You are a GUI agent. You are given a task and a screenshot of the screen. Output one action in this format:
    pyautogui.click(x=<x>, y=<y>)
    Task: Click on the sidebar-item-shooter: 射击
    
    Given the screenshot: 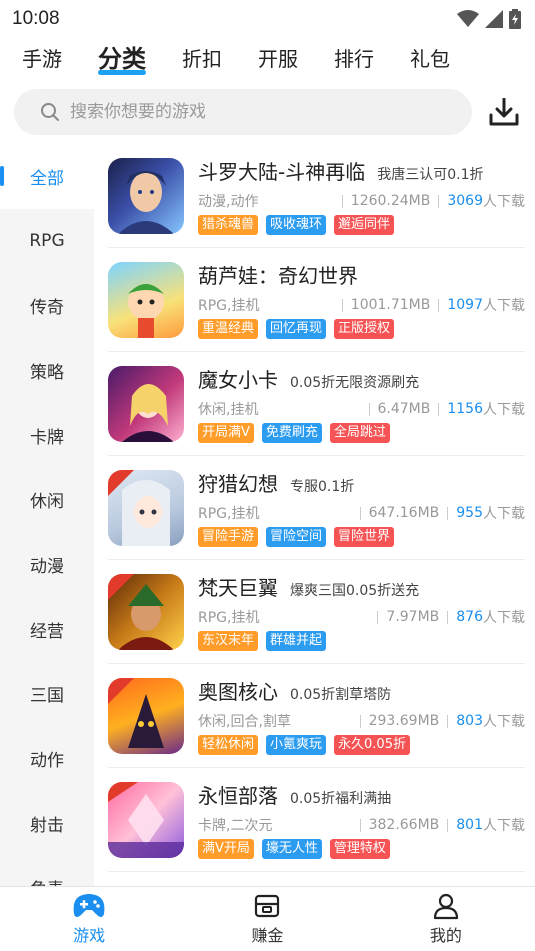 What is the action you would take?
    pyautogui.click(x=47, y=823)
    